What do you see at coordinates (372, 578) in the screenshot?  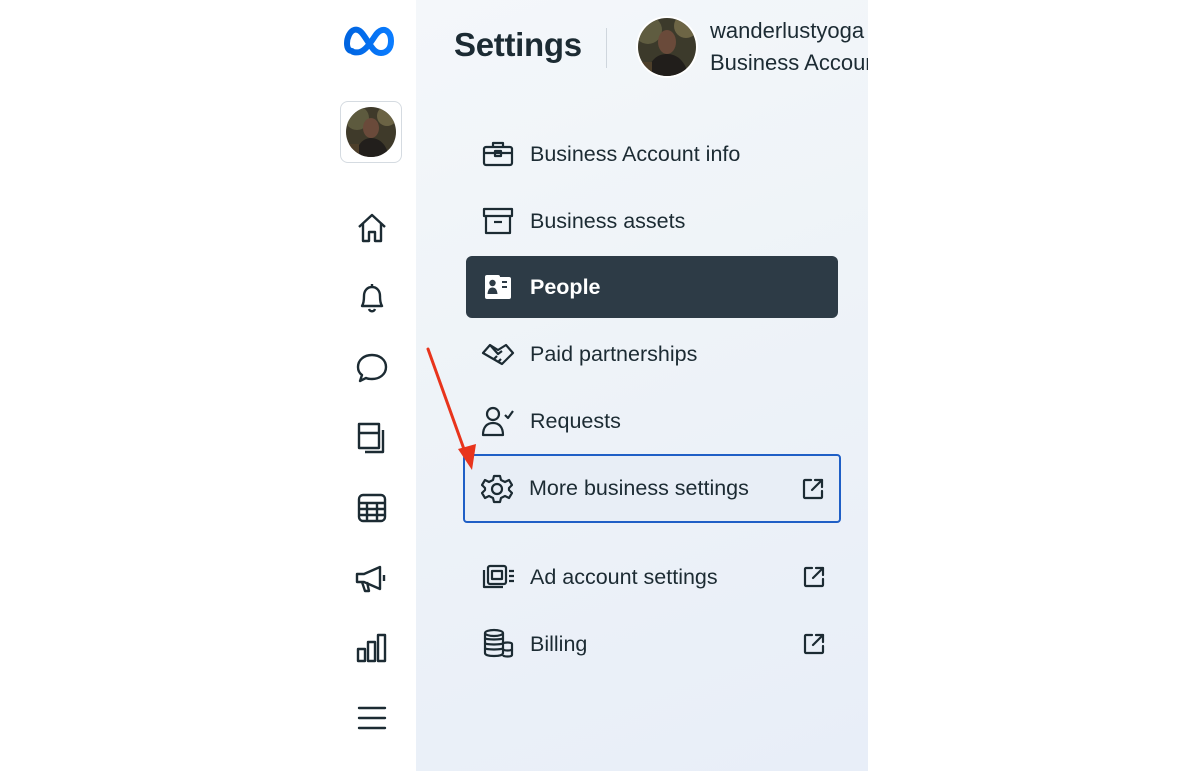 I see `megaphone-icon` at bounding box center [372, 578].